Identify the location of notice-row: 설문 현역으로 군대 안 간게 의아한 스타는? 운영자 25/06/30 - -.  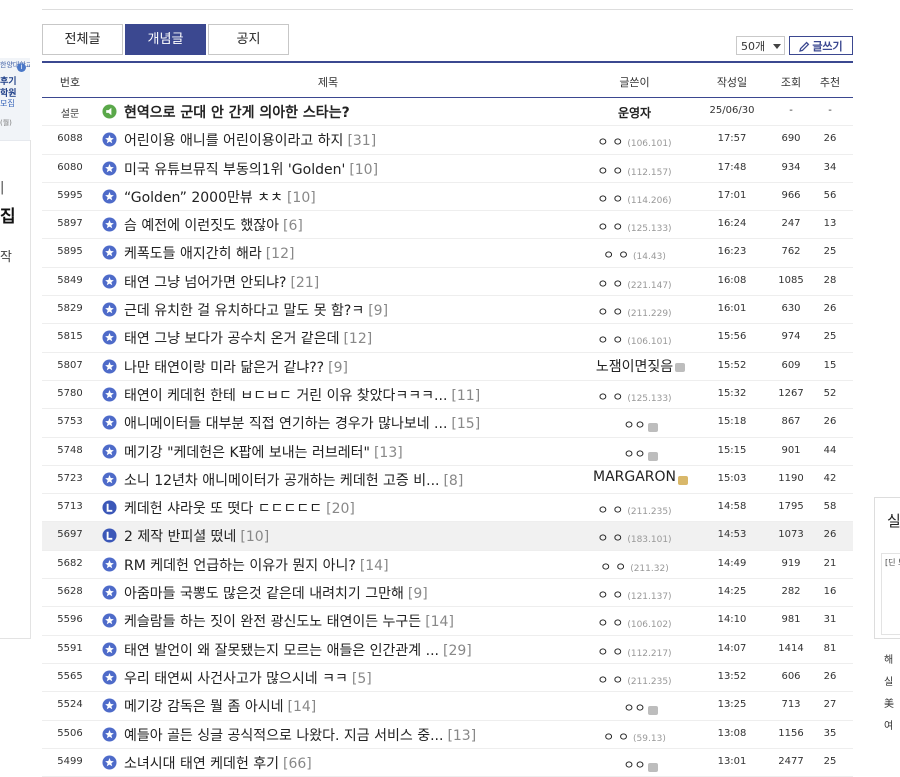
(447, 112).